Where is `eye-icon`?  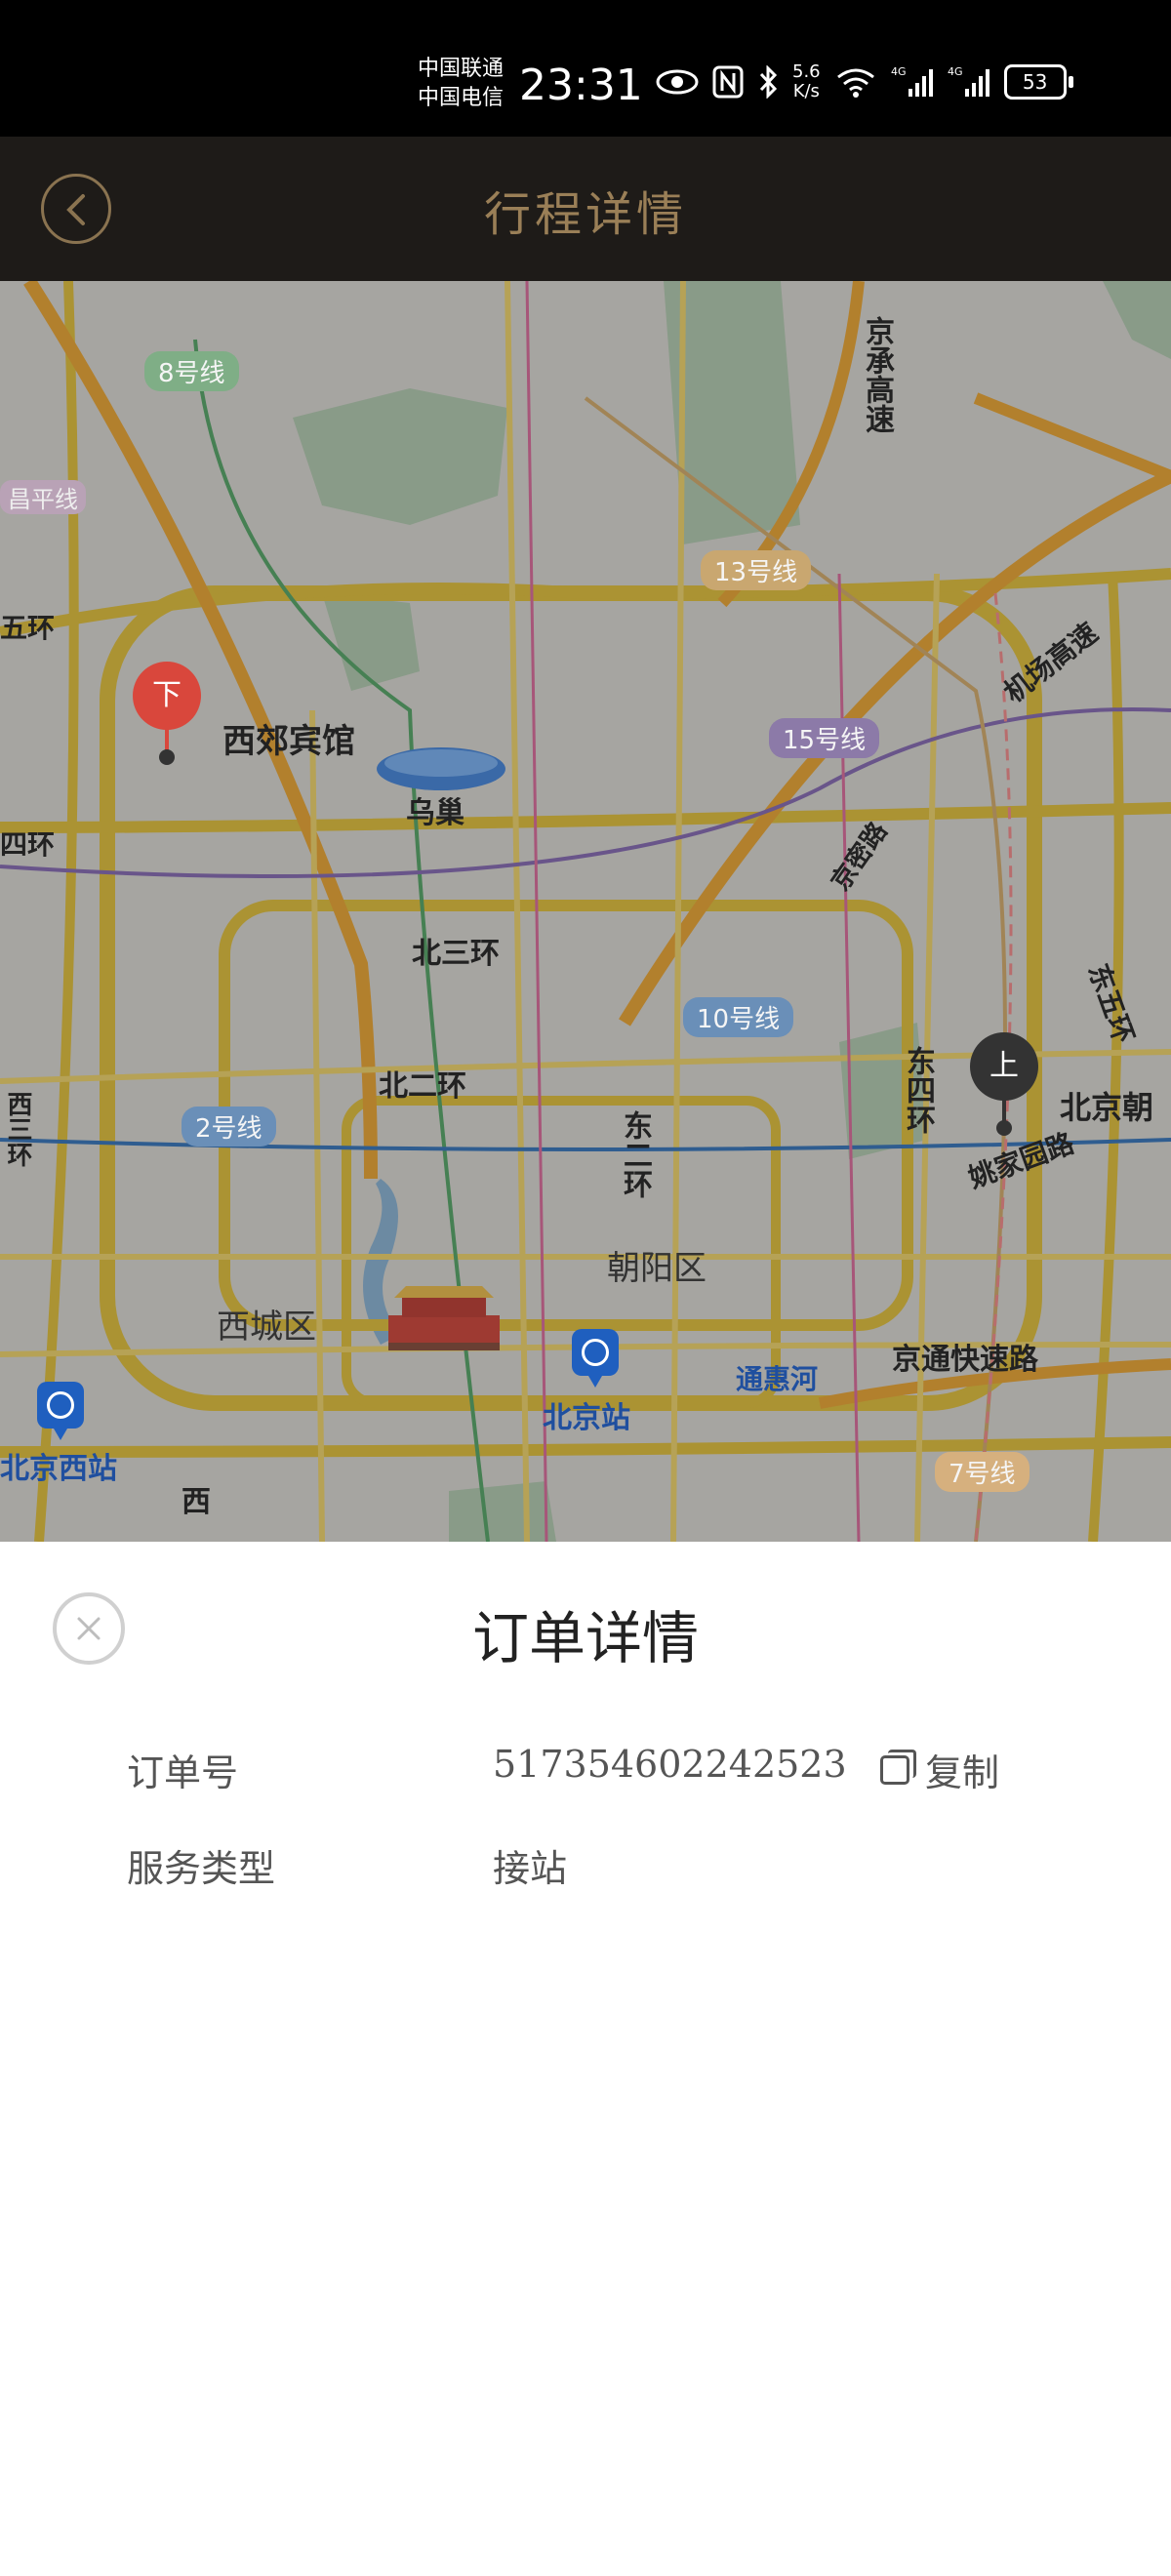
eye-icon is located at coordinates (677, 82).